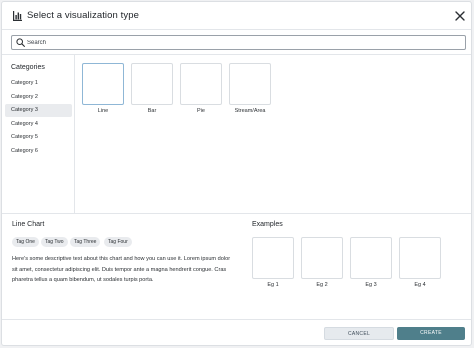 This screenshot has height=348, width=474. Describe the element at coordinates (85, 242) in the screenshot. I see `tag: Tag Three` at that location.